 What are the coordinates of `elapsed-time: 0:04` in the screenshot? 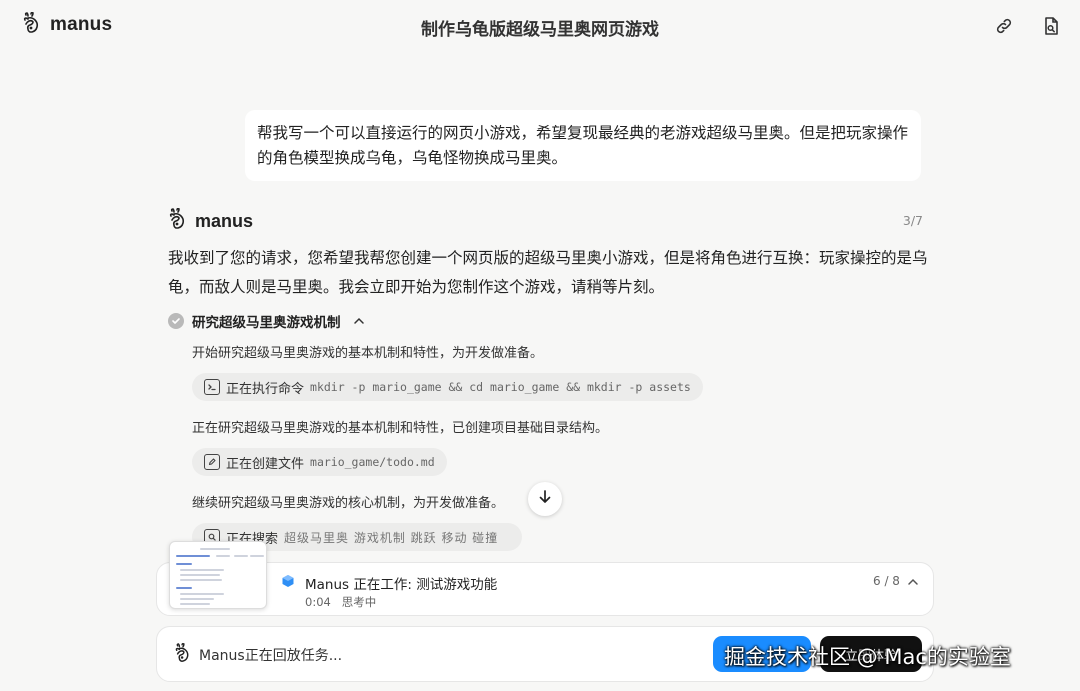 It's located at (318, 602).